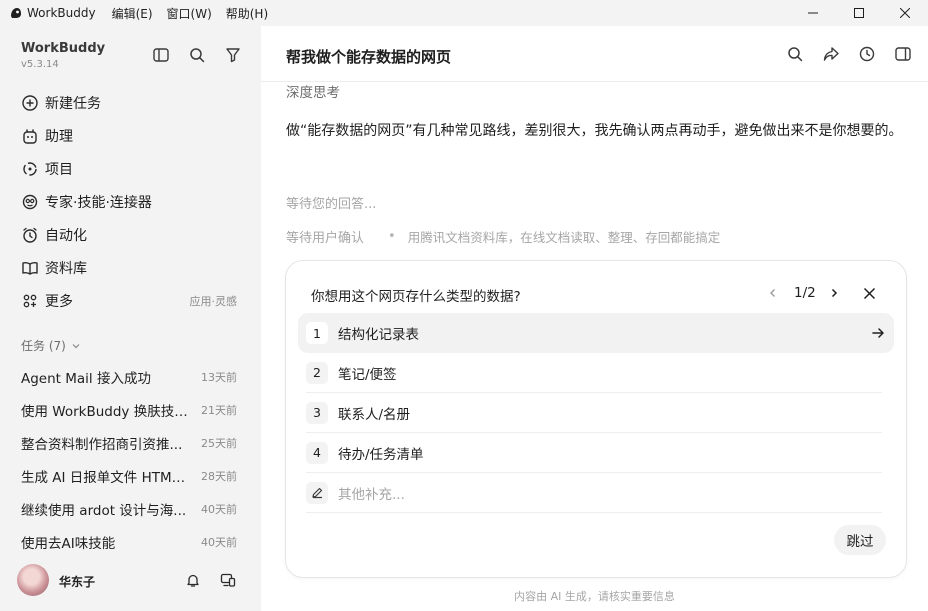  I want to click on question-pager: 1/2, so click(805, 293).